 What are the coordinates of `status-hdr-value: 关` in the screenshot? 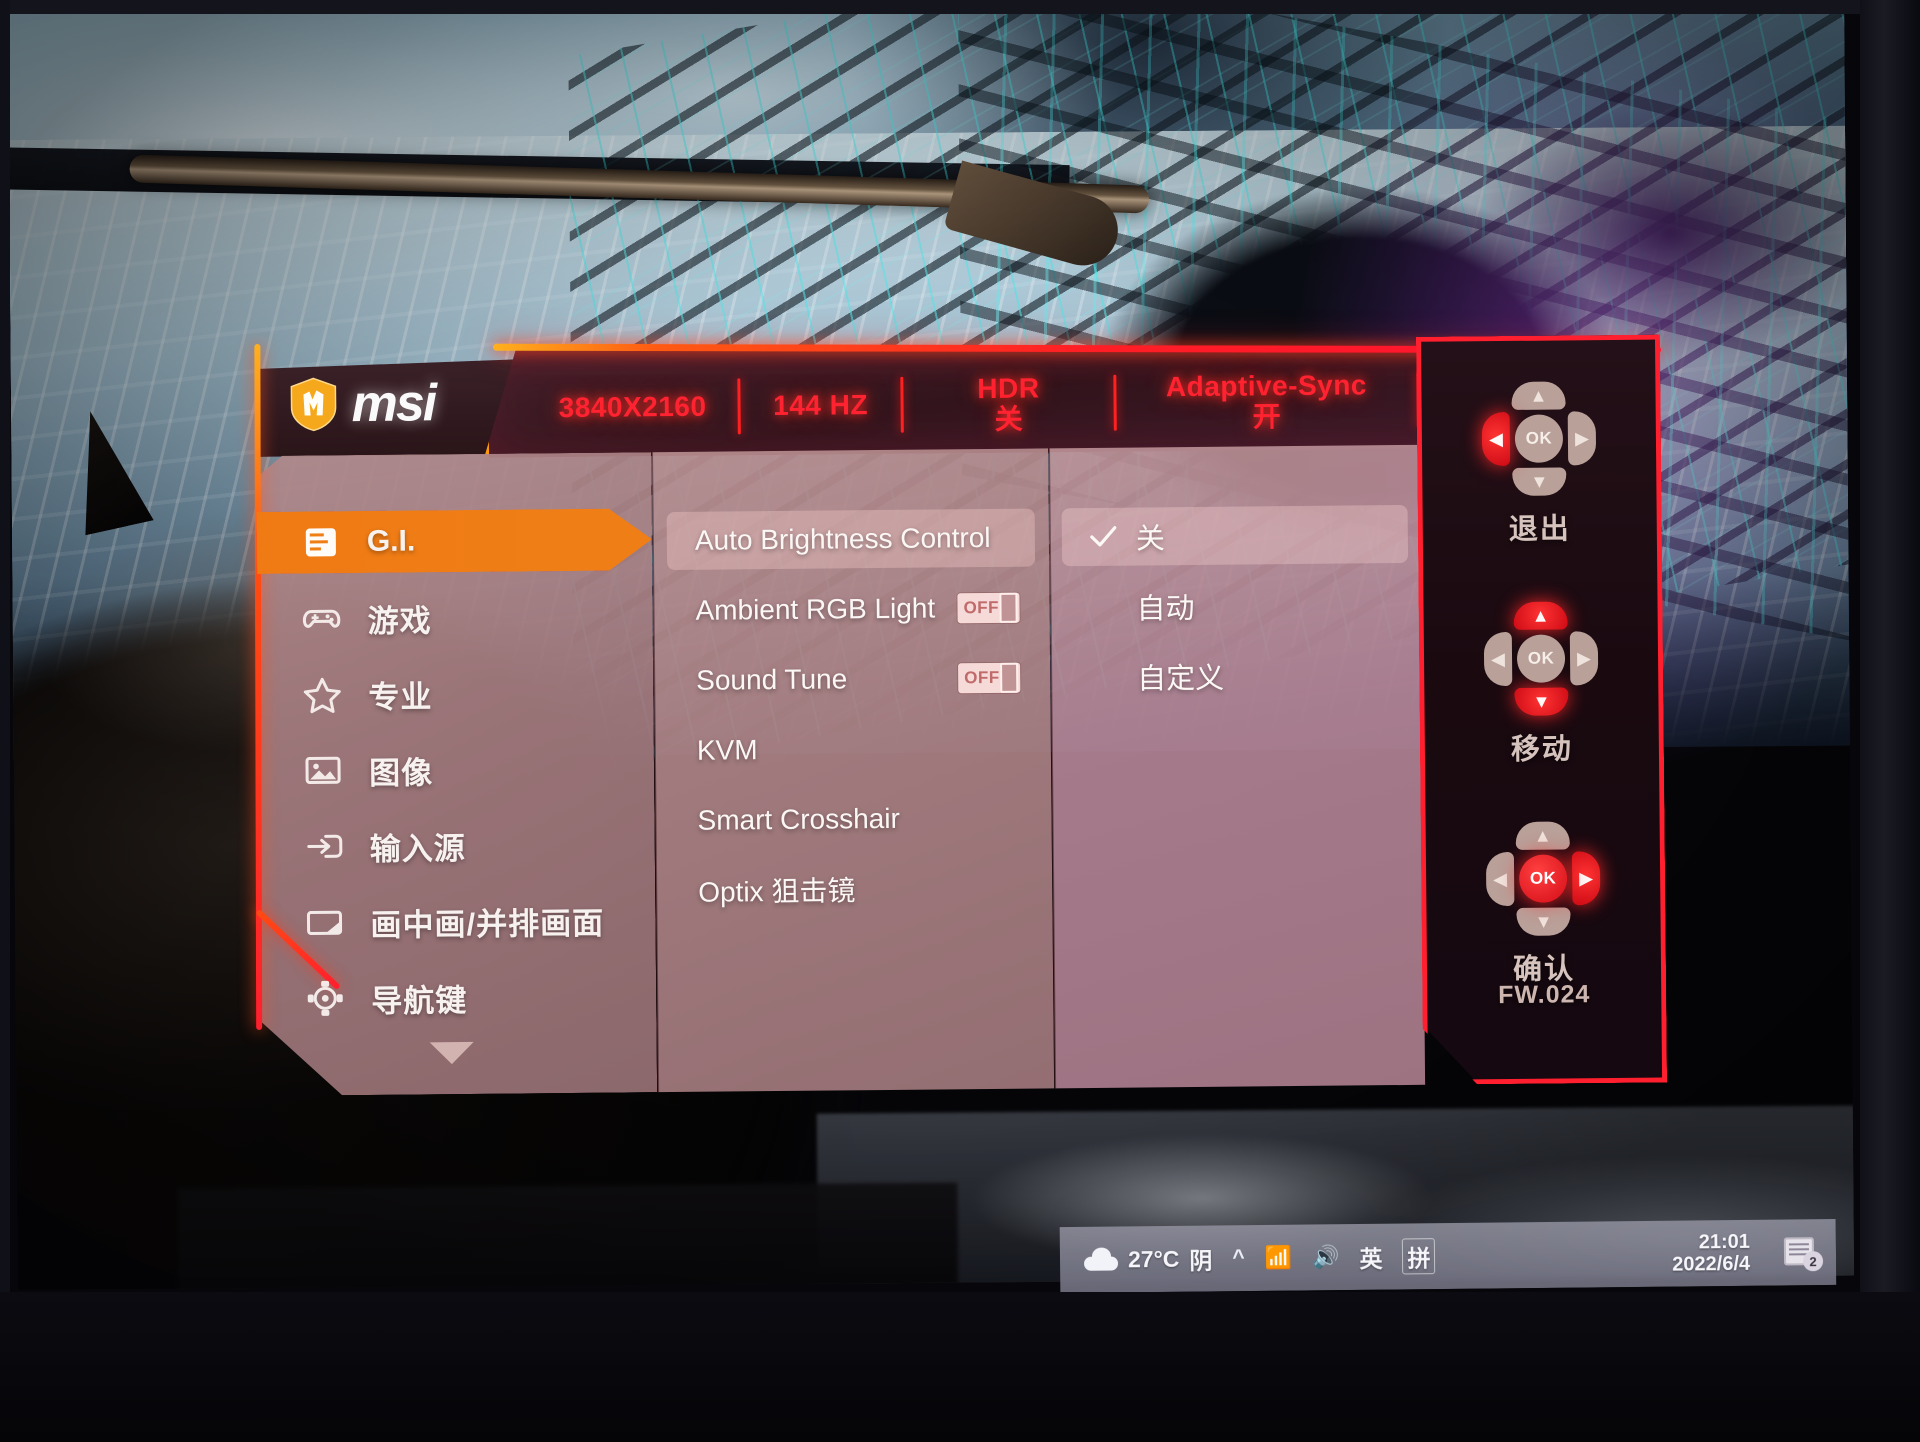 It's located at (1008, 419).